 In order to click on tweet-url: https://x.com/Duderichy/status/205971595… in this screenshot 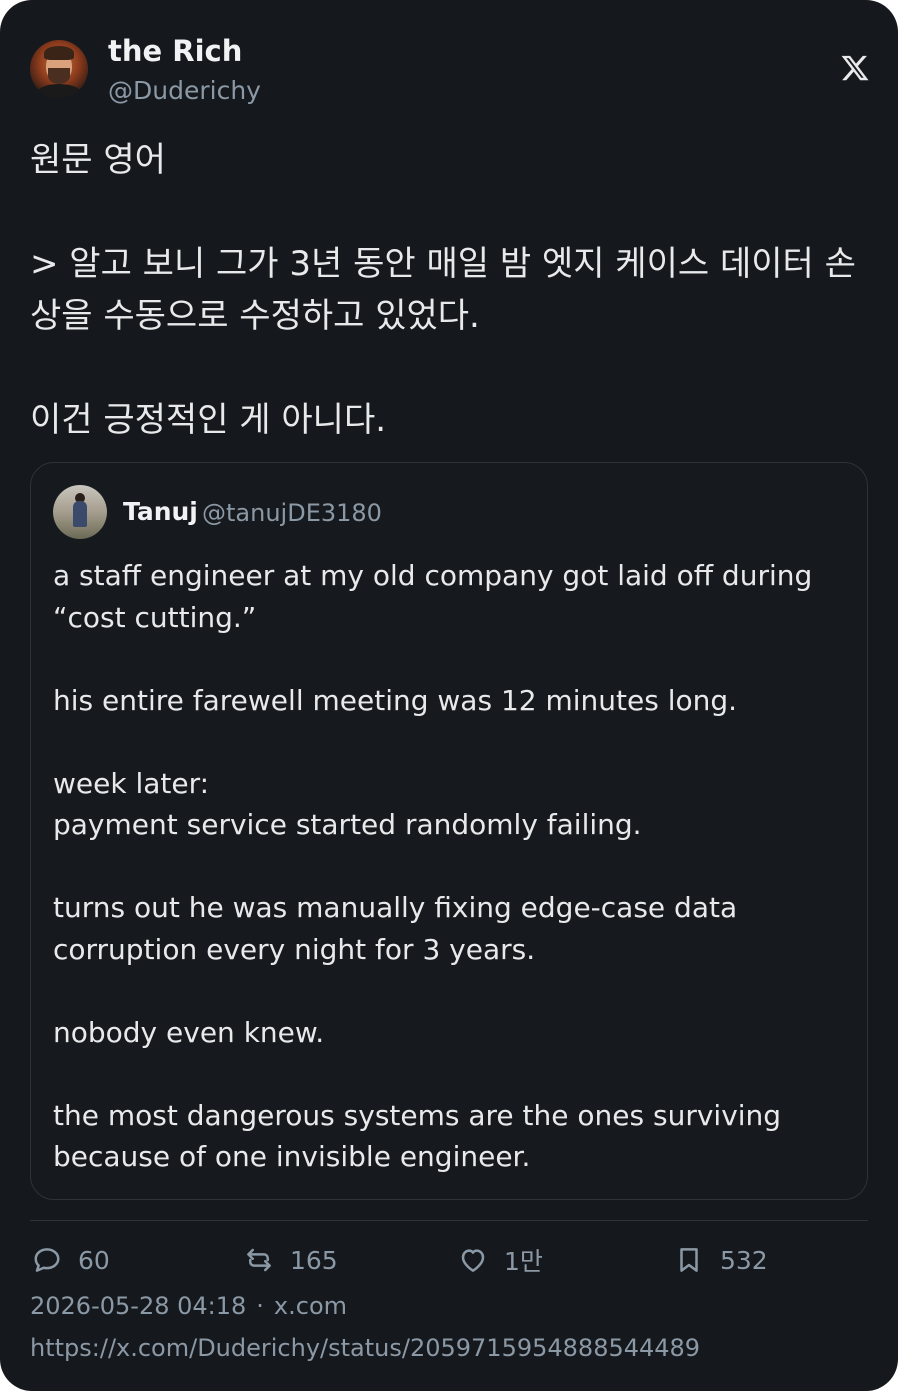, I will do `click(365, 1348)`.